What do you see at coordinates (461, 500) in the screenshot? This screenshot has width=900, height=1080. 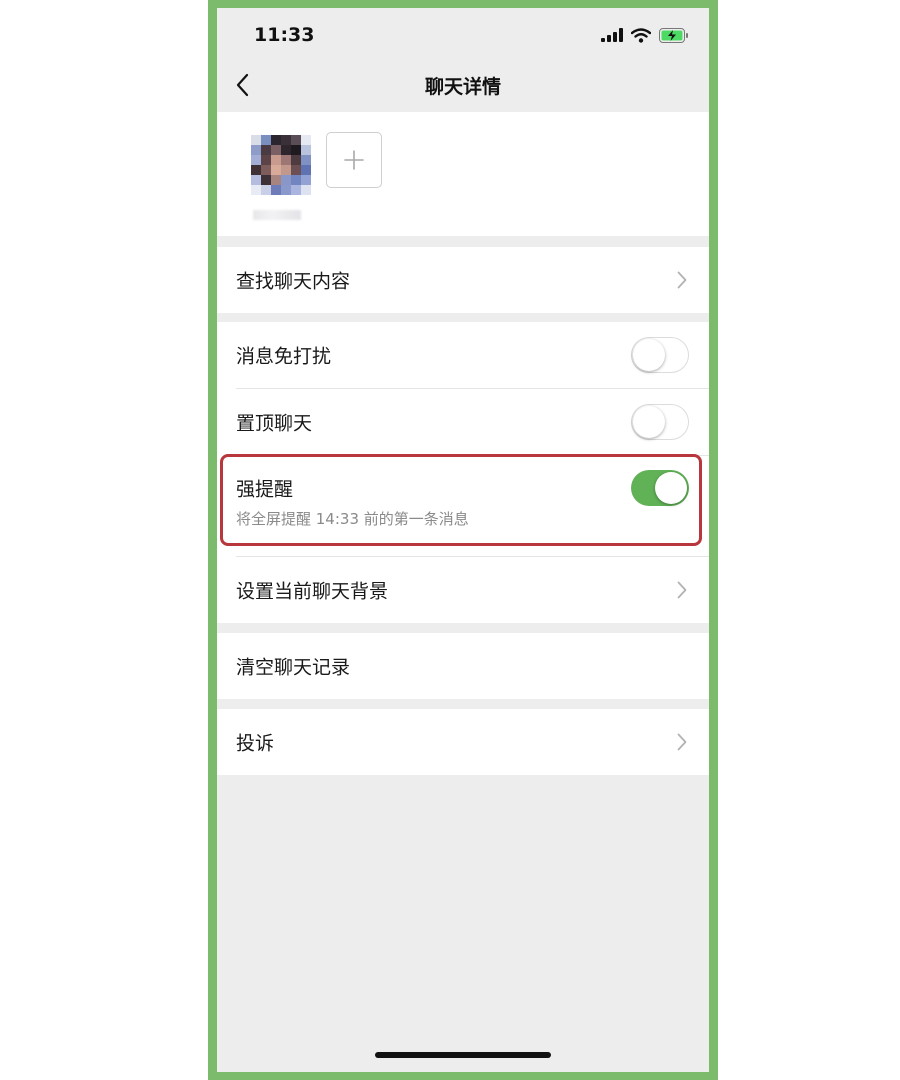 I see `highlight-box` at bounding box center [461, 500].